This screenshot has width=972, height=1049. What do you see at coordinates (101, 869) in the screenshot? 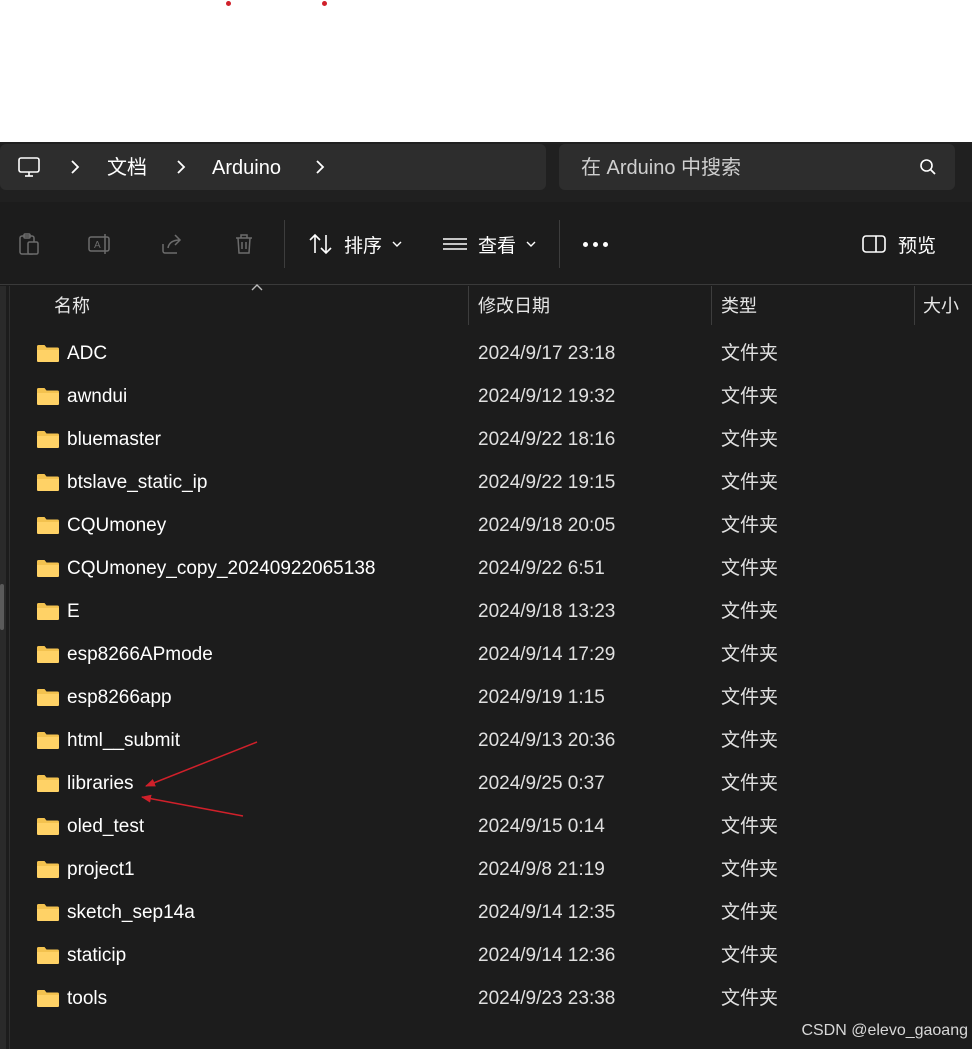
I see `file-name: project1` at bounding box center [101, 869].